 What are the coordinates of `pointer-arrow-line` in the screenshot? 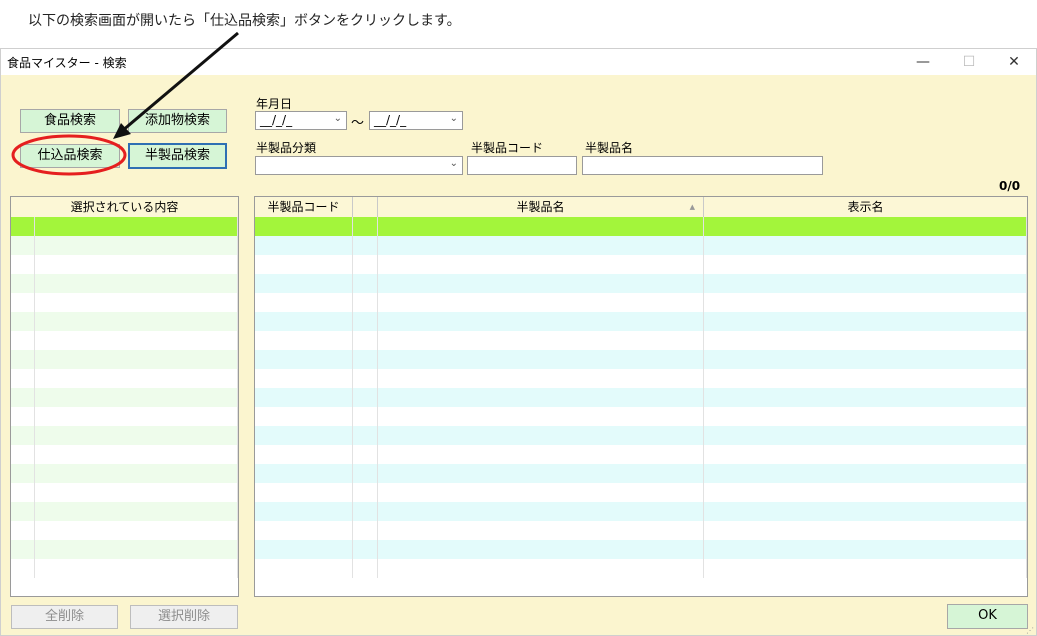 It's located at (180, 82).